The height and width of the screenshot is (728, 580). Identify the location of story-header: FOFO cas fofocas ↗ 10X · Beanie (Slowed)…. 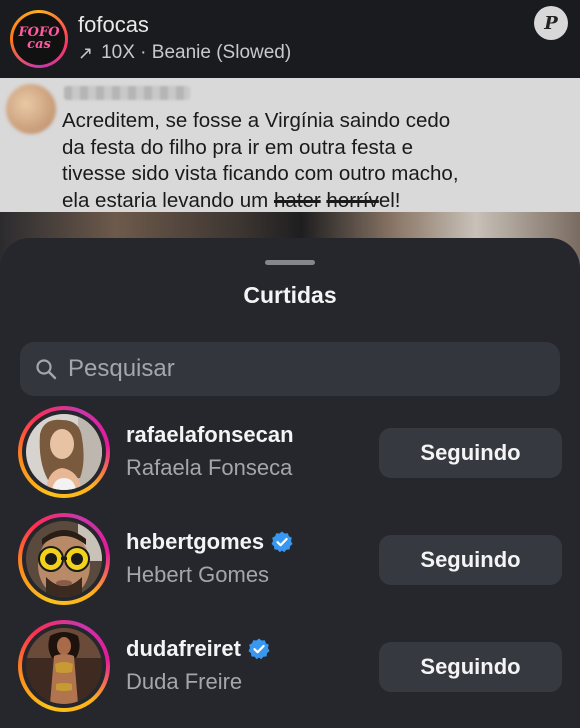
(290, 39).